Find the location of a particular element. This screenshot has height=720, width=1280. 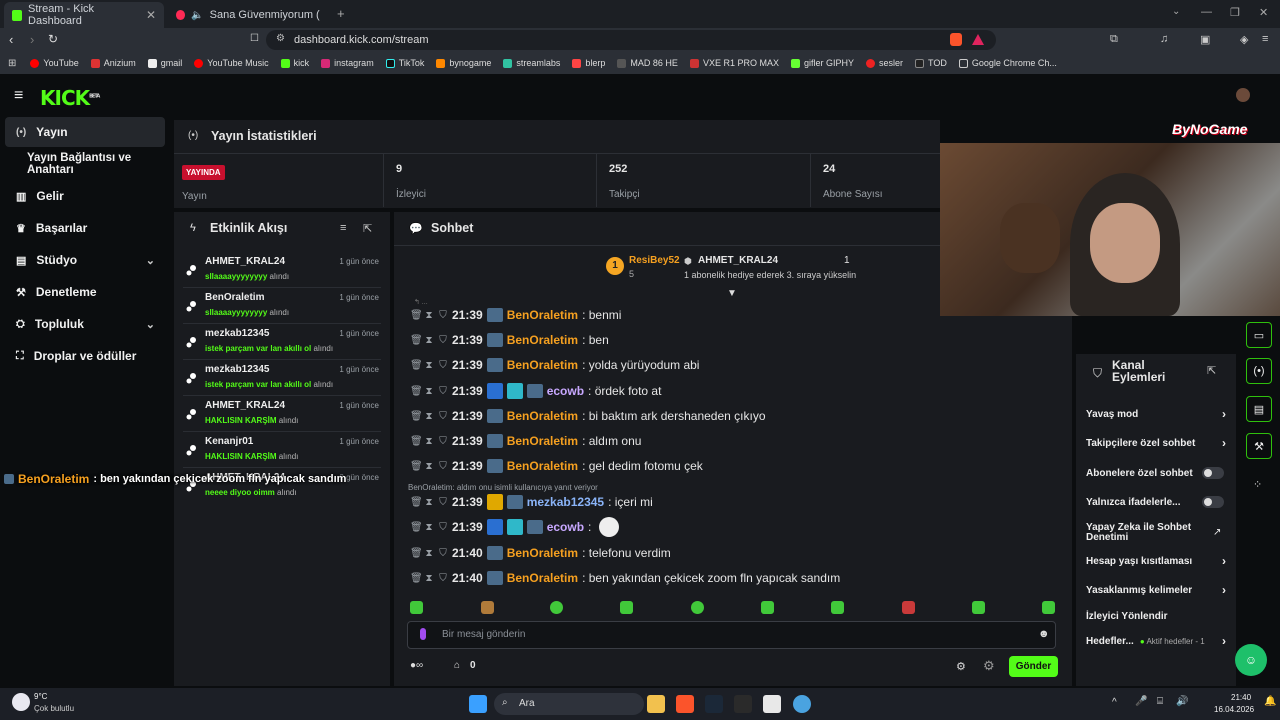

action-slow-mode: Yavaş mod › is located at coordinates (1156, 414).